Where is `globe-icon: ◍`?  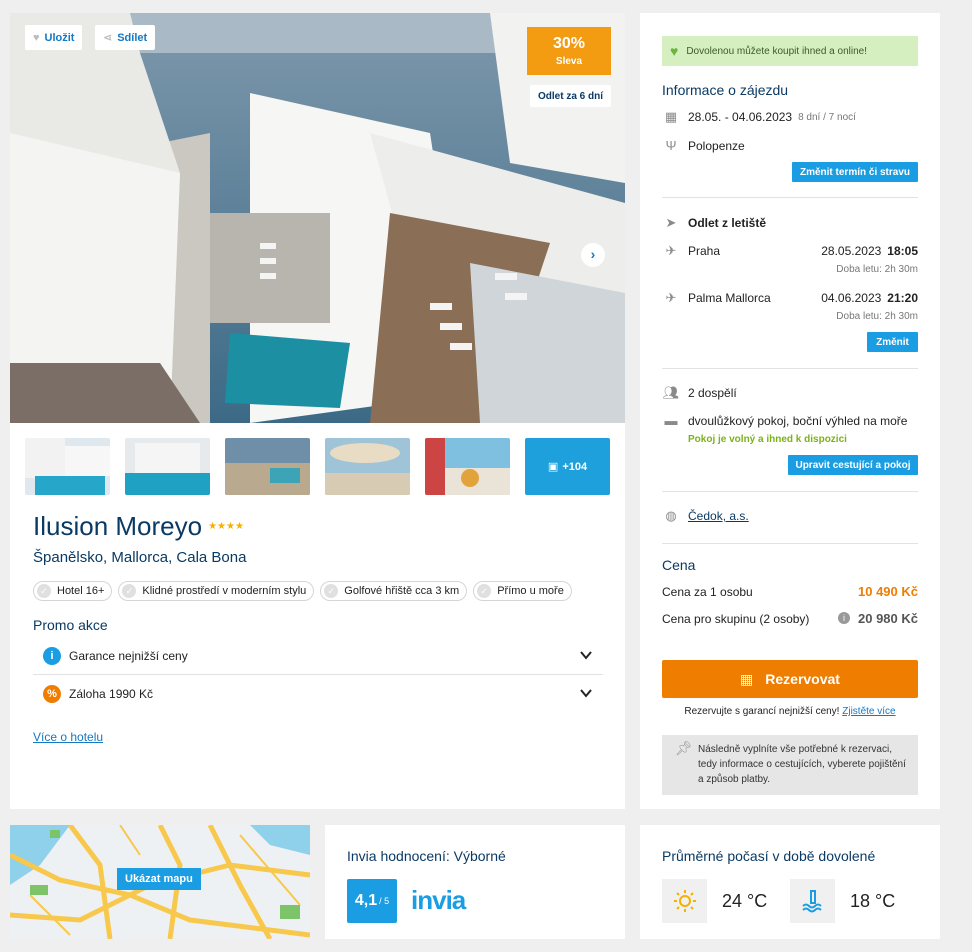 globe-icon: ◍ is located at coordinates (671, 515).